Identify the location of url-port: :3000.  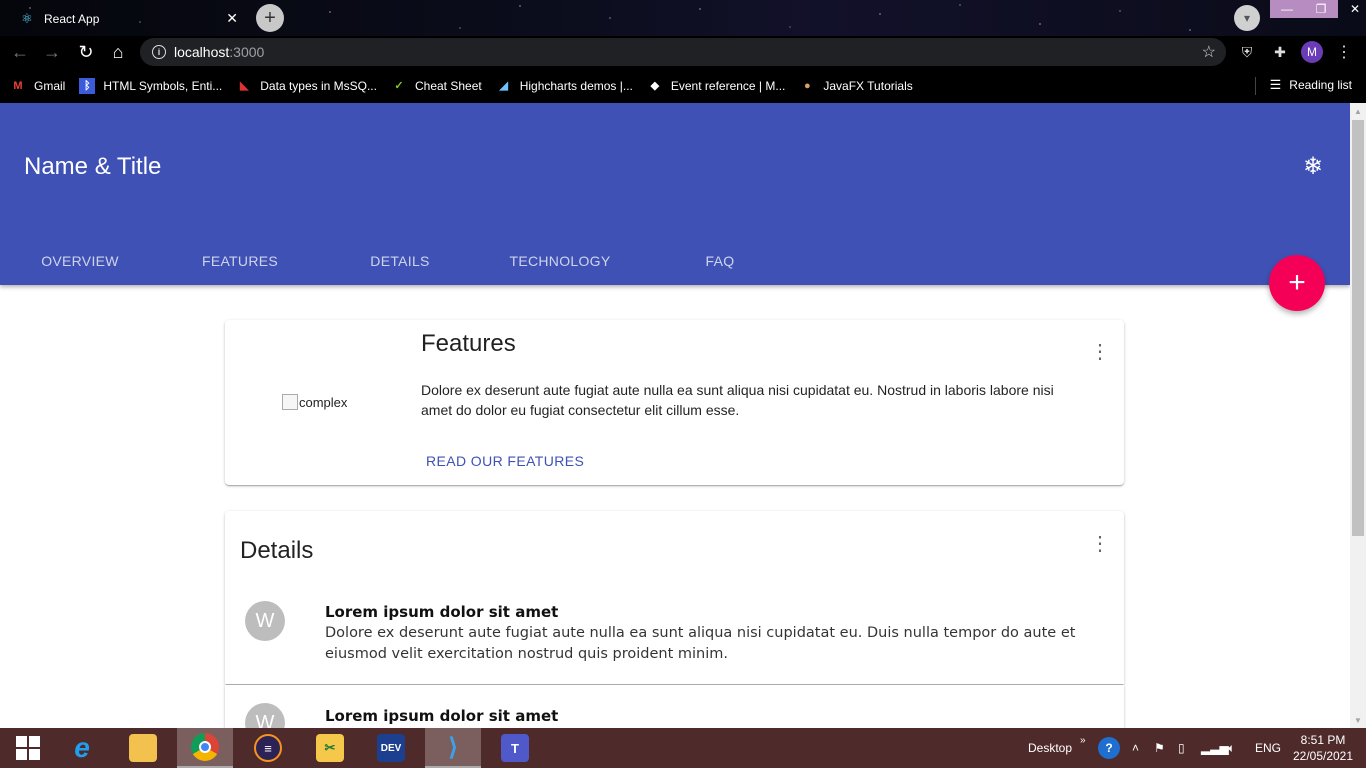
(247, 52).